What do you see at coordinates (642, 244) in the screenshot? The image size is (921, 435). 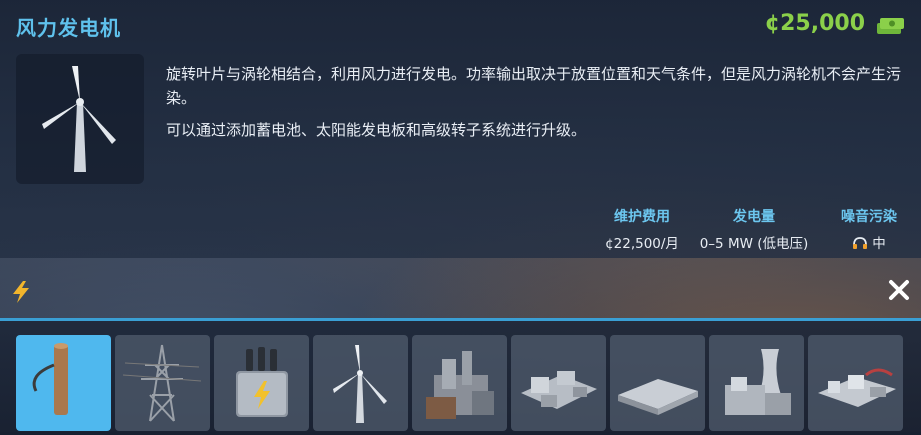 I see `stat-value: ¢22,500/月` at bounding box center [642, 244].